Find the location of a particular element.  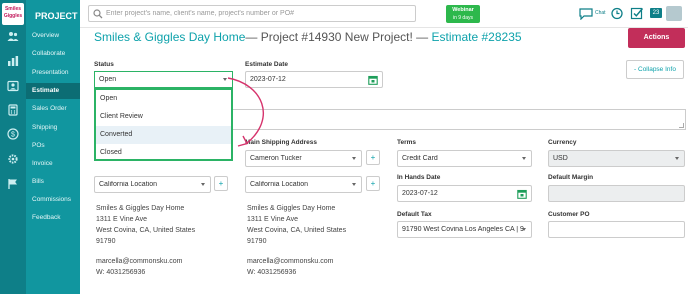

nav-item-estimate: Estimate is located at coordinates (53, 91).